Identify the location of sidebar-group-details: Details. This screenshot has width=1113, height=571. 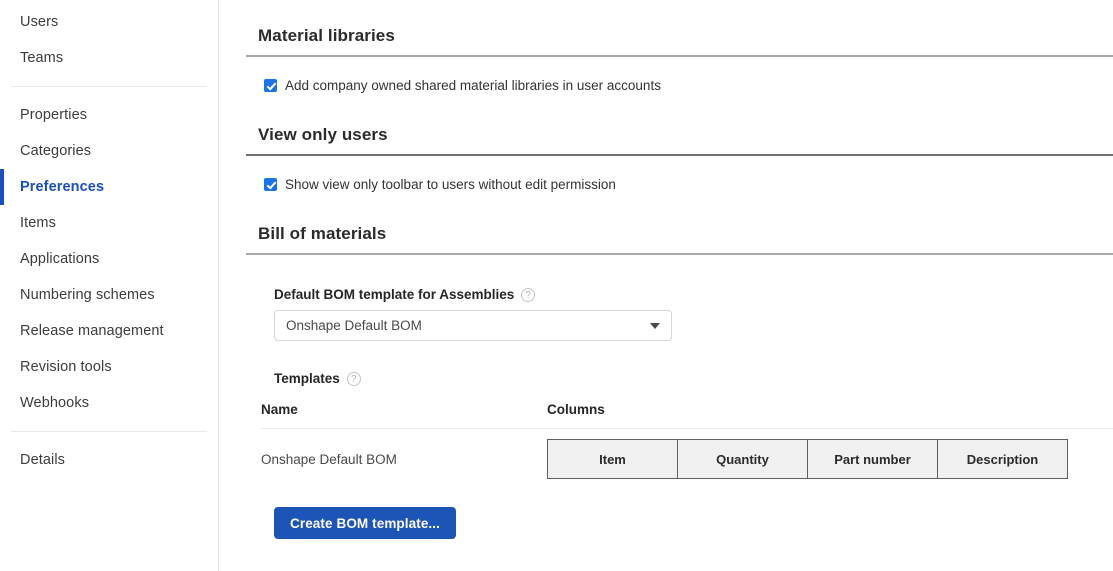
(109, 460).